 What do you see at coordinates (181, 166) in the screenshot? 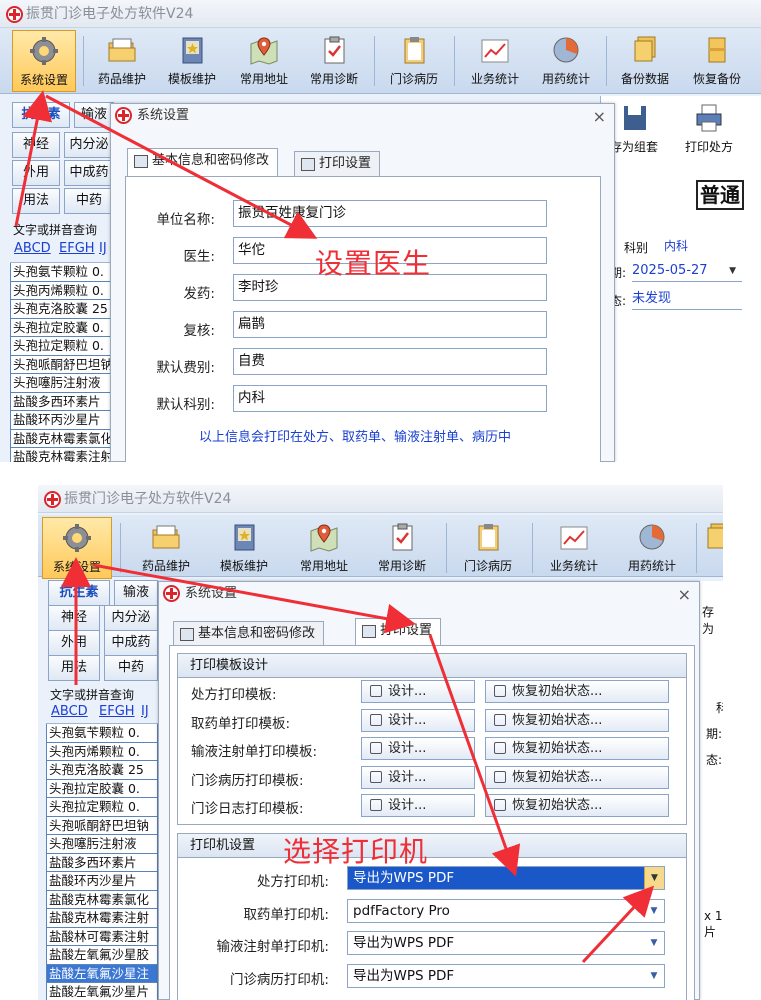
I see `arrow-to-doctor-field` at bounding box center [181, 166].